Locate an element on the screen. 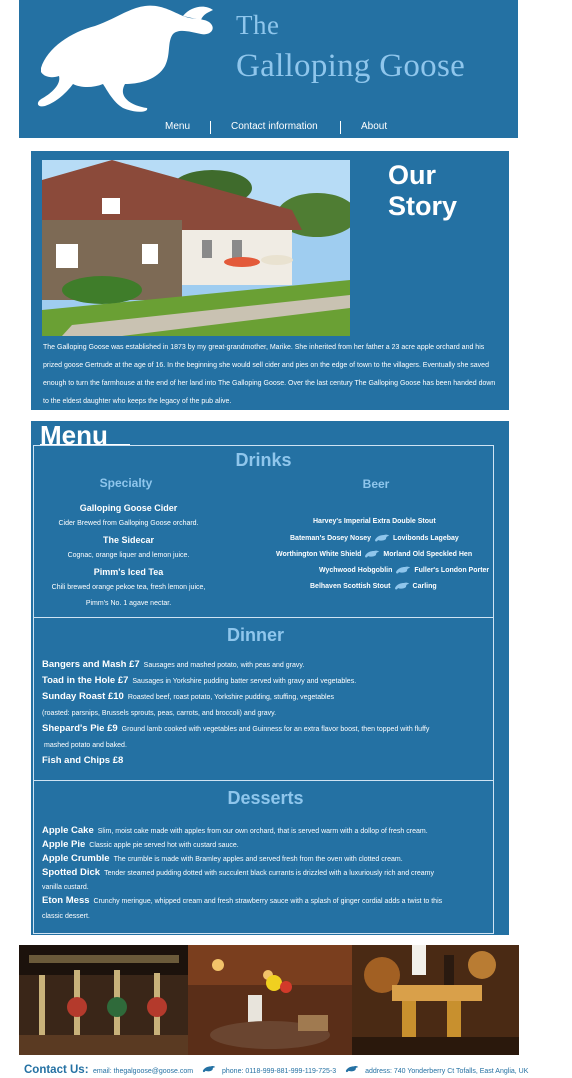  beer-item: Lovibonds Lagebay is located at coordinates (426, 538).